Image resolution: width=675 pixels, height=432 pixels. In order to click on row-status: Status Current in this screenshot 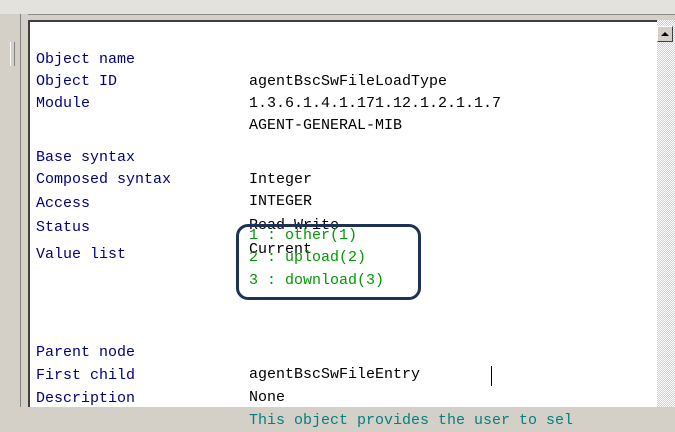, I will do `click(174, 226)`.